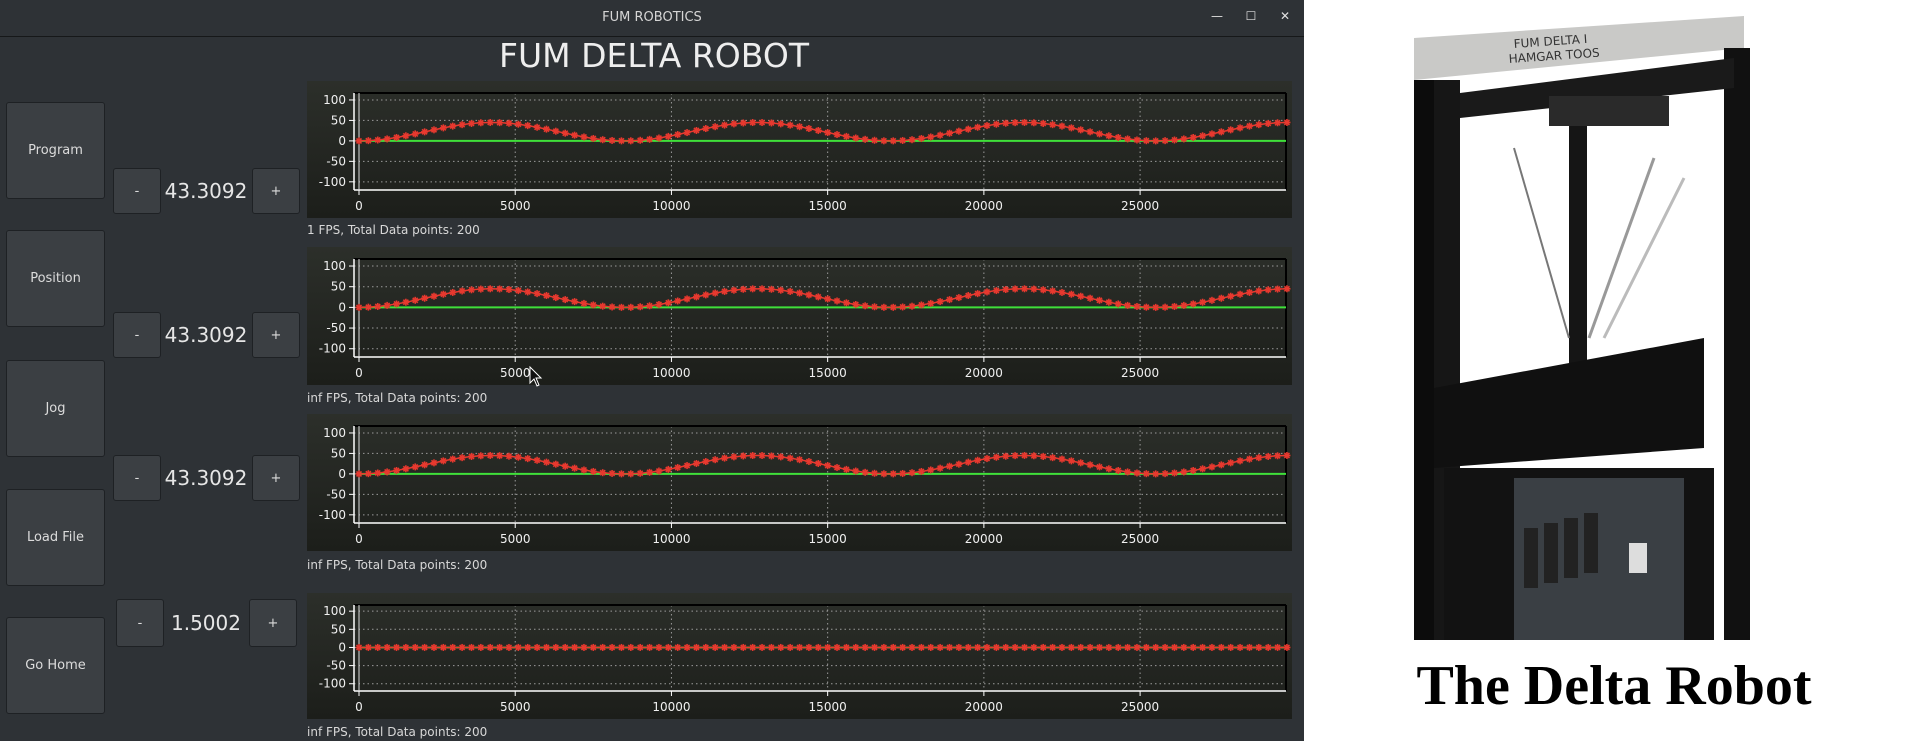 The width and height of the screenshot is (1920, 741). I want to click on plot-panel-2: 100 50 0 -50 -100 0 5000 10000 15000 20000 25000, so click(799, 316).